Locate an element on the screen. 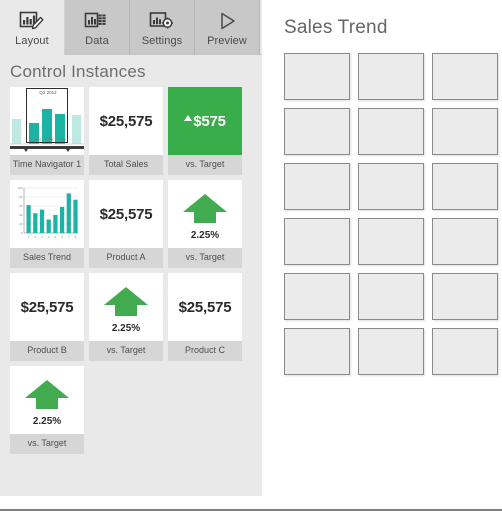 This screenshot has height=511, width=502. tile-vs-target-arrow-3: 2.25% vs. Target is located at coordinates (47, 410).